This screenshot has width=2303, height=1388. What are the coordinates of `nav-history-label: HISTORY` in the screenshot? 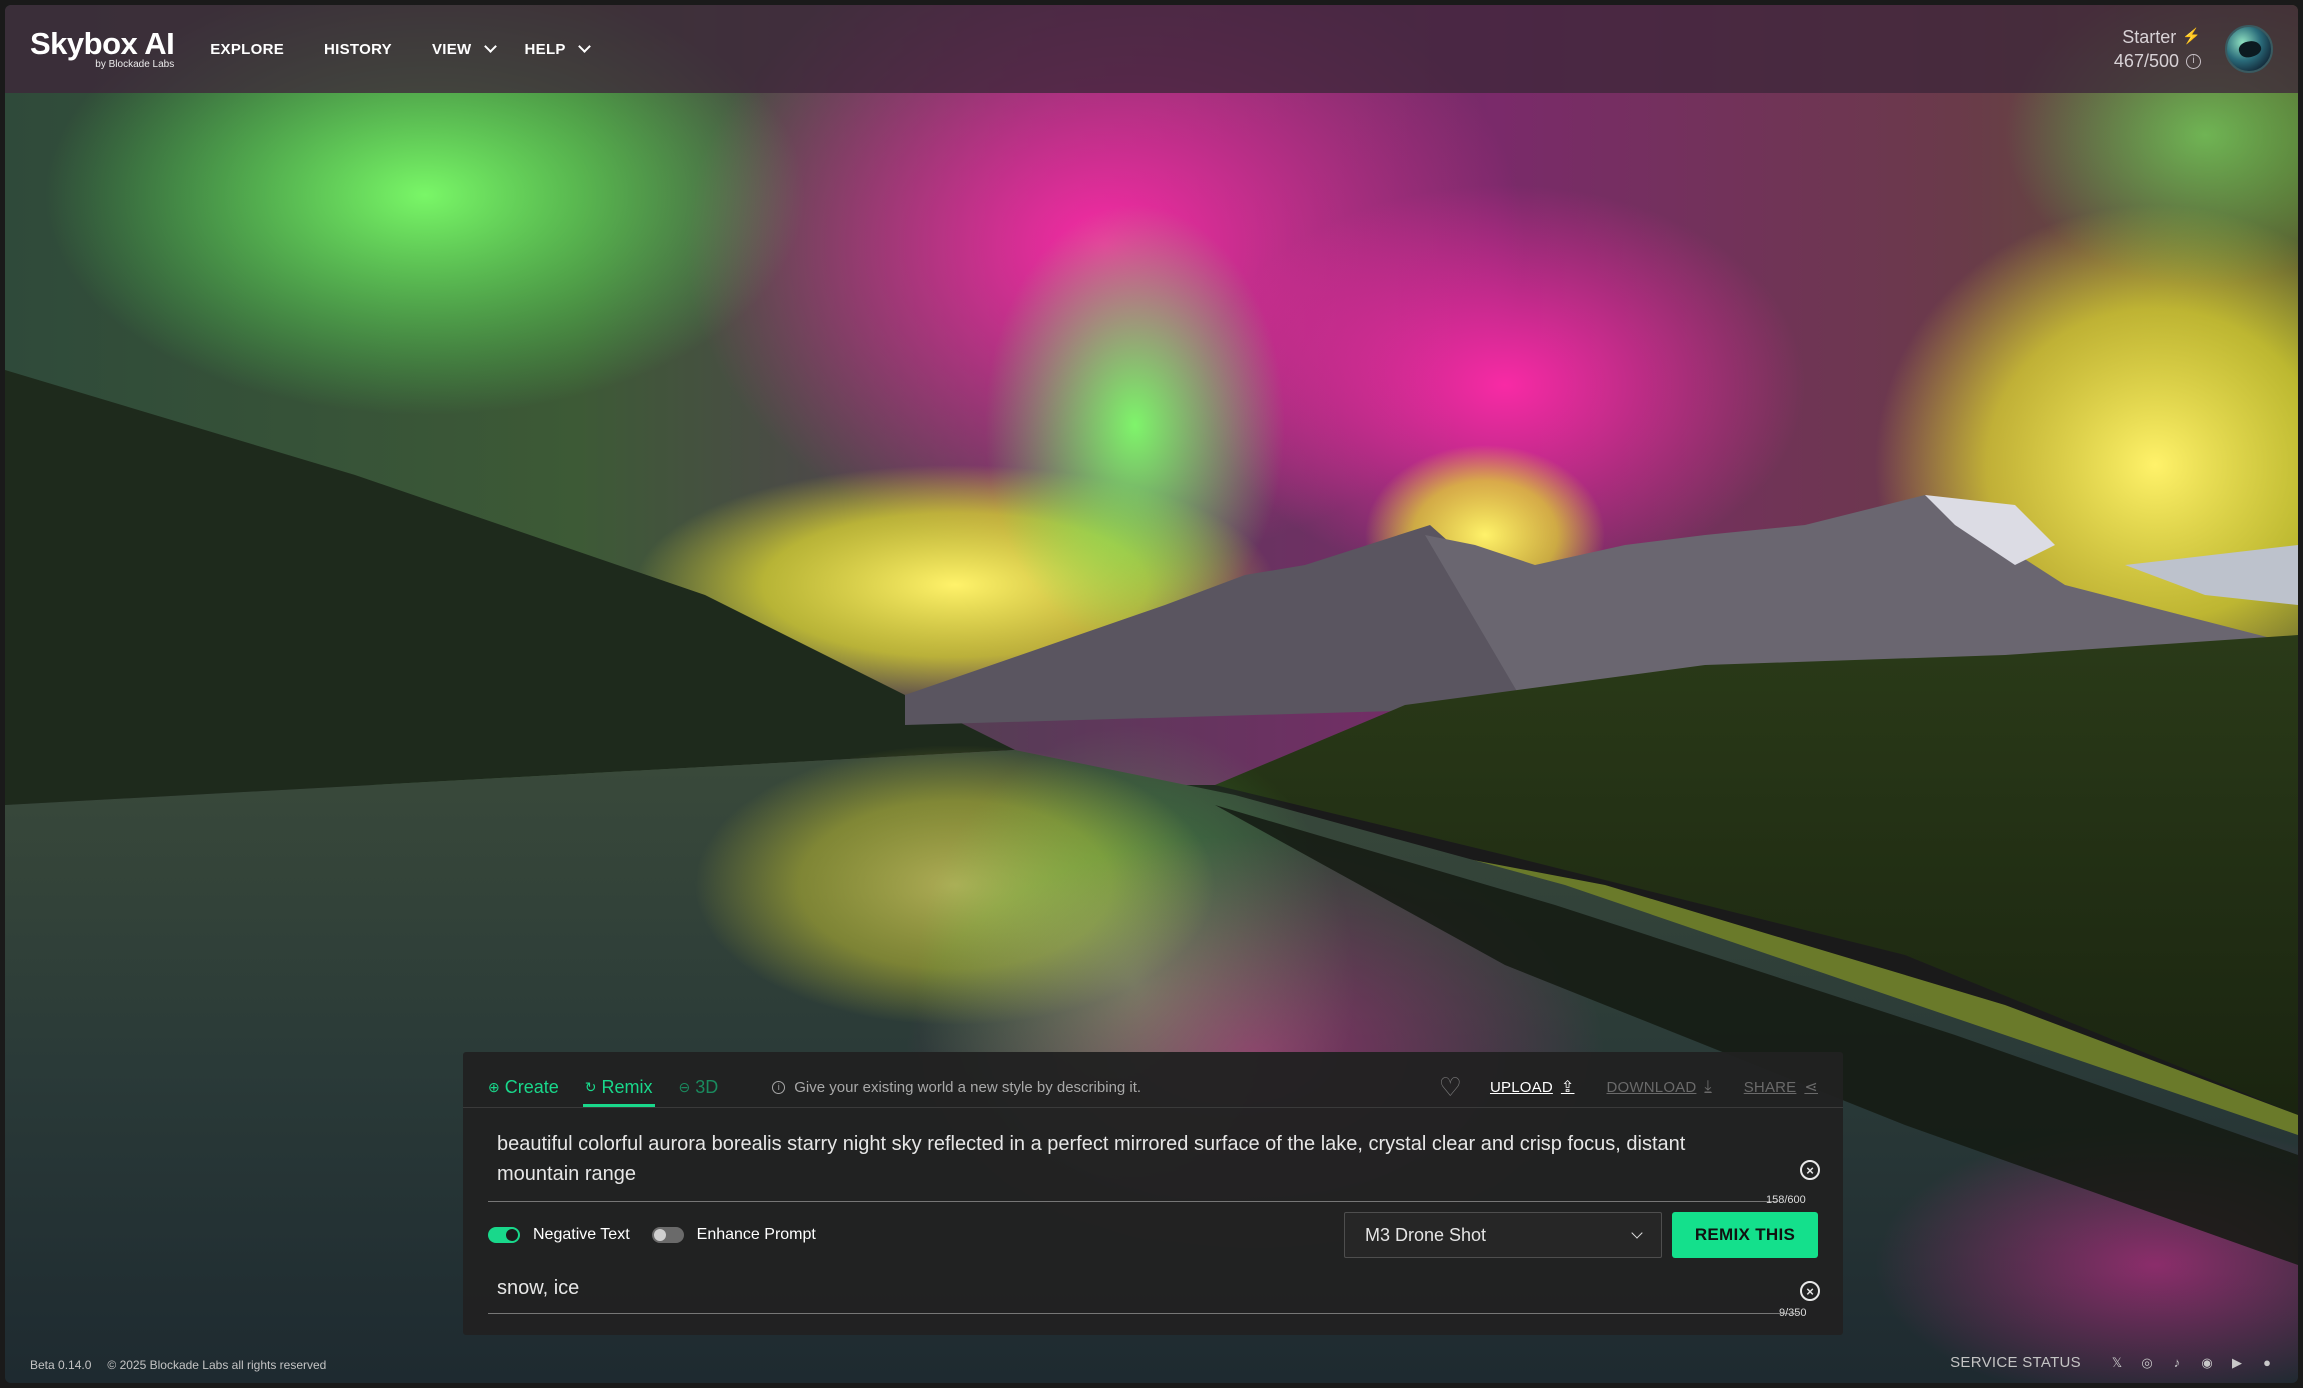 It's located at (358, 49).